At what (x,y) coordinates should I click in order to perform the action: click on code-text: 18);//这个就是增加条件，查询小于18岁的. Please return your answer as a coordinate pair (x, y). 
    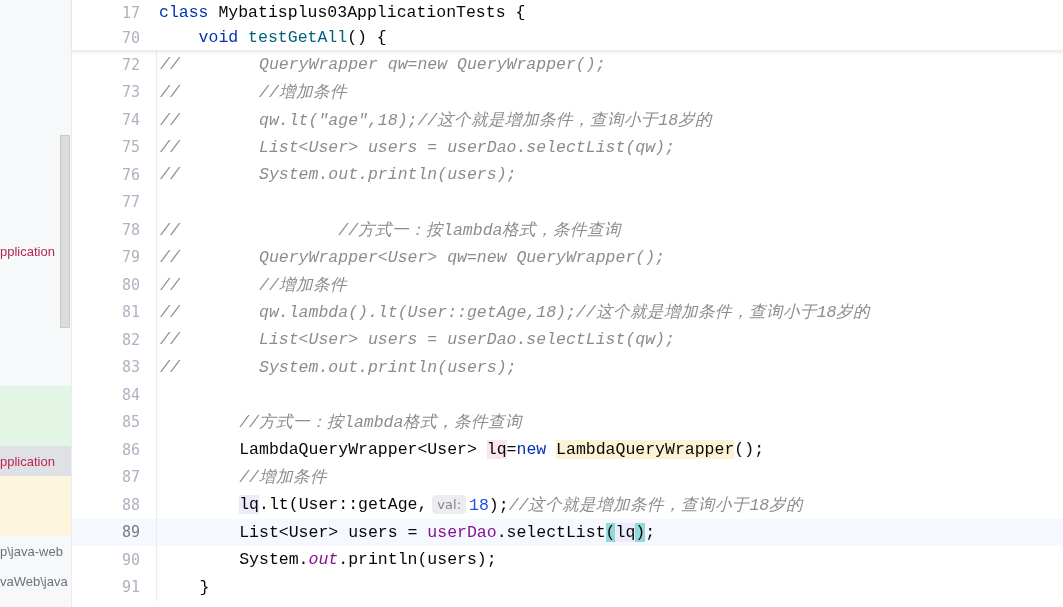
    Looking at the image, I should click on (636, 505).